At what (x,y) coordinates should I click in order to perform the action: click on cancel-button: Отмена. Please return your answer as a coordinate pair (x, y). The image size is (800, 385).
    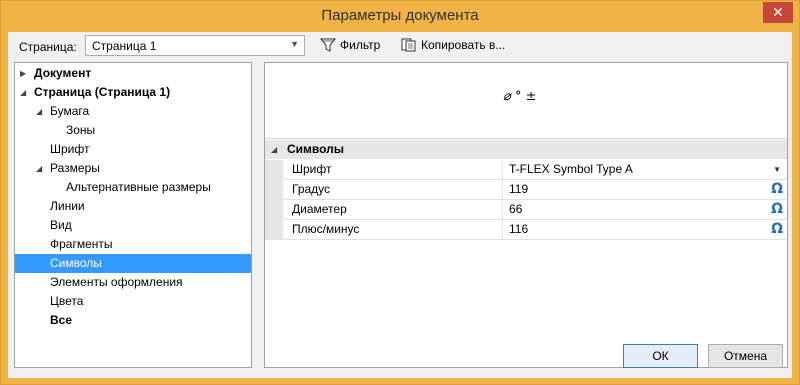
    Looking at the image, I should click on (745, 356).